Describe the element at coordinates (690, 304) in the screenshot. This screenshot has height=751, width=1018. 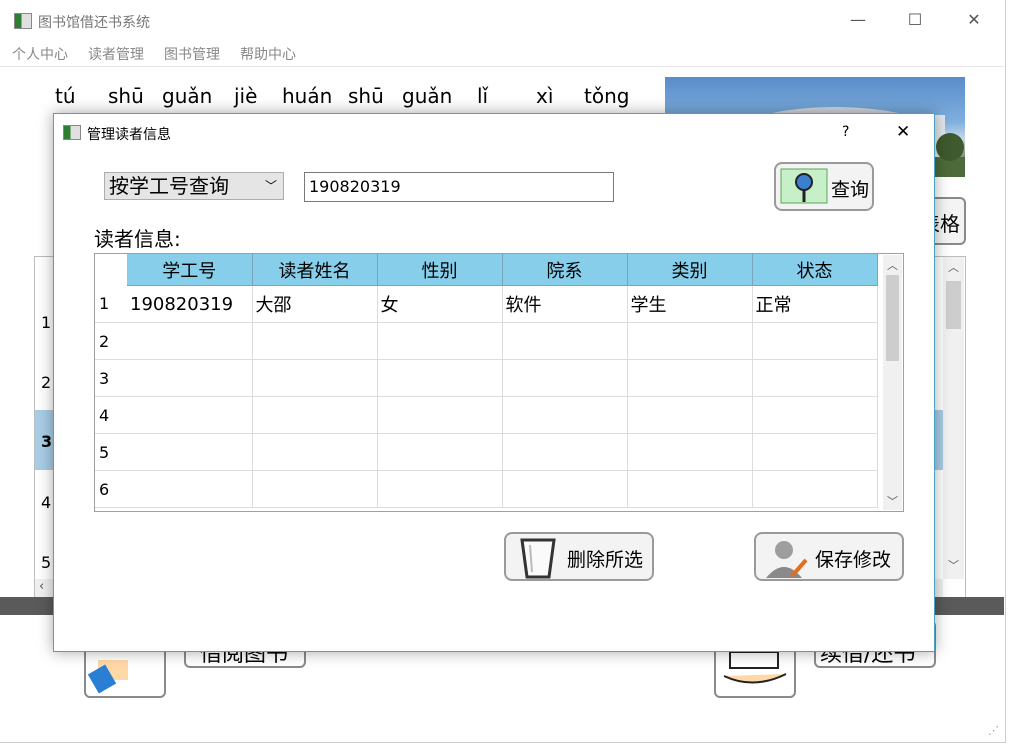
I see `table-cell: 学生` at that location.